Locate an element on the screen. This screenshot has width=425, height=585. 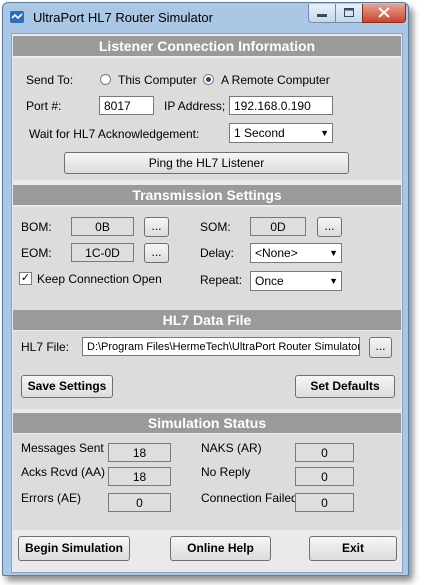
eom-label: EOM: is located at coordinates (36, 253).